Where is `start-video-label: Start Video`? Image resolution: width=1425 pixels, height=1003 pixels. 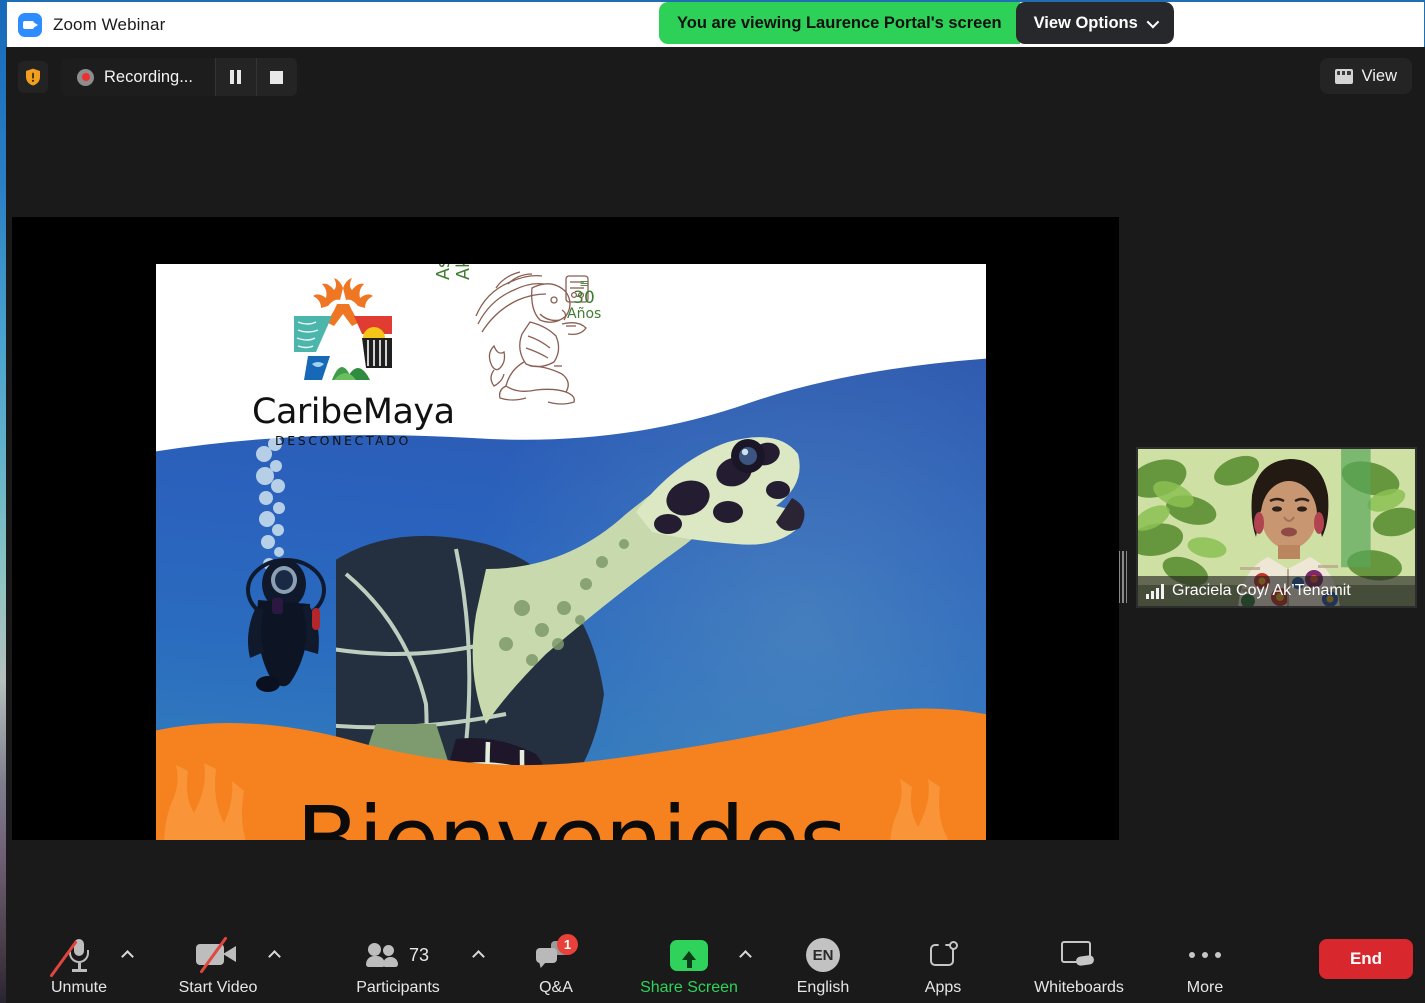
start-video-label: Start Video is located at coordinates (218, 987).